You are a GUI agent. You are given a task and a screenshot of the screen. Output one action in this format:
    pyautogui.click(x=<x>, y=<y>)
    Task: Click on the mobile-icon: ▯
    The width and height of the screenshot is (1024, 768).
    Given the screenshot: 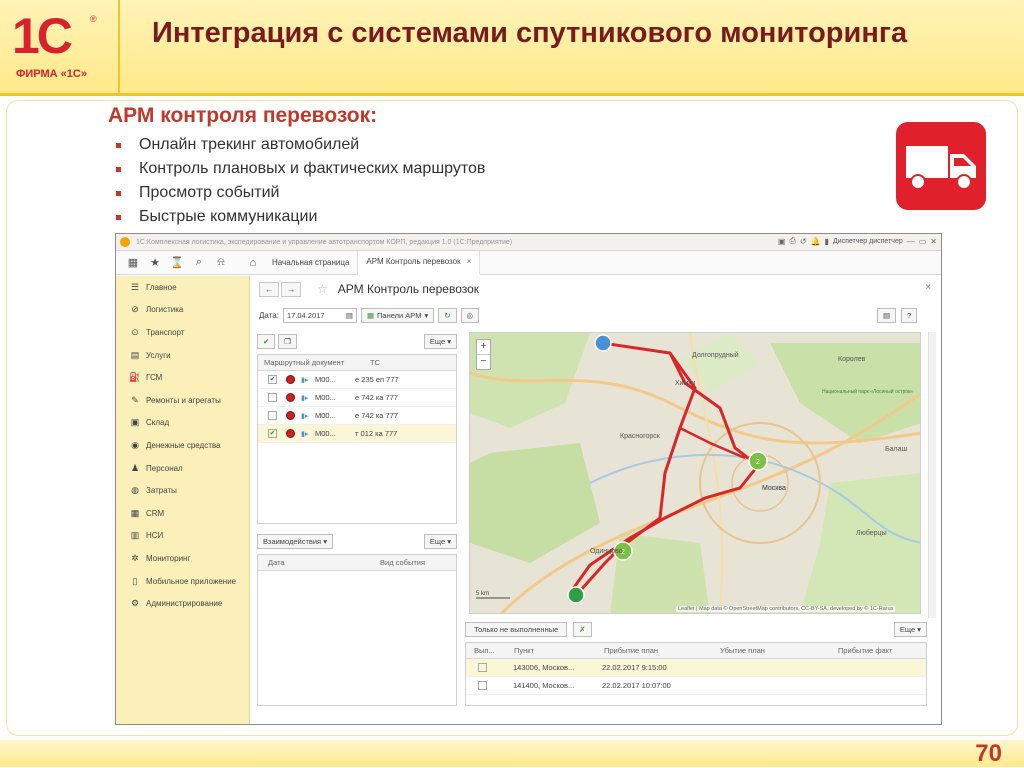 What is the action you would take?
    pyautogui.click(x=135, y=580)
    